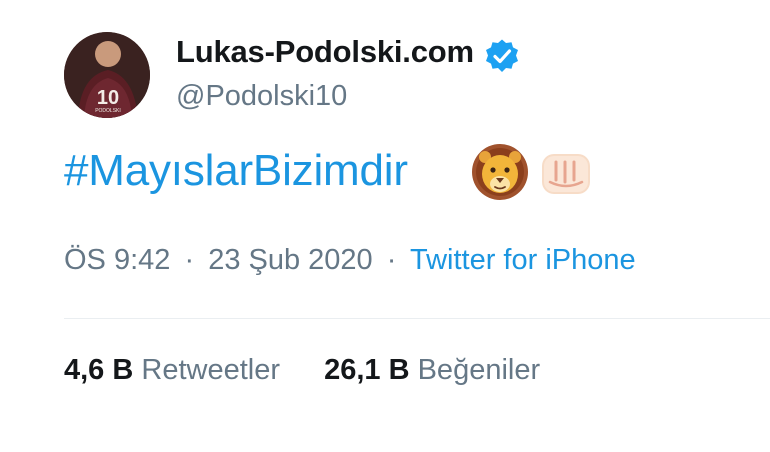 The width and height of the screenshot is (770, 452). Describe the element at coordinates (108, 111) in the screenshot. I see `avatar-jersey-name: PODOLSKI` at that location.